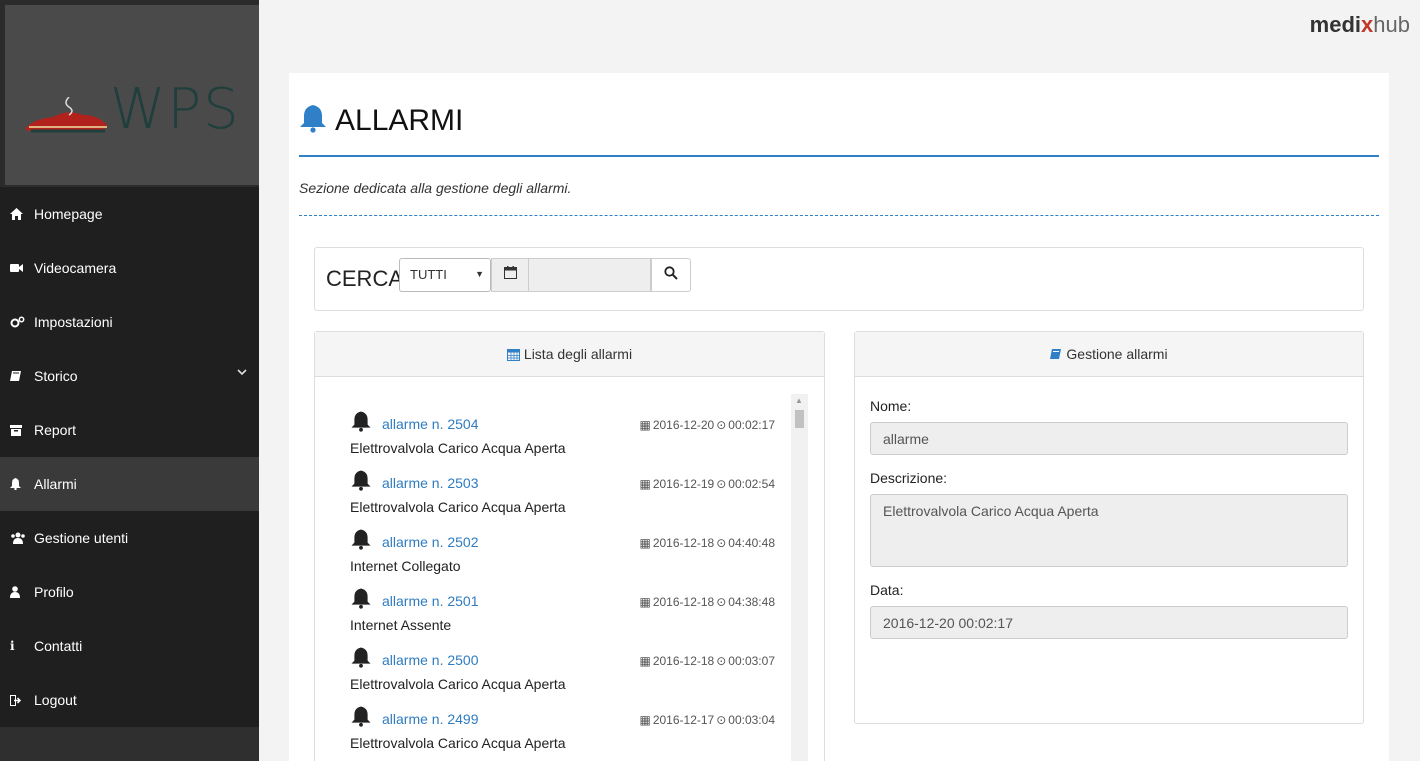 Image resolution: width=1420 pixels, height=761 pixels. Describe the element at coordinates (1335, 24) in the screenshot. I see `brand-part-1: medi` at that location.